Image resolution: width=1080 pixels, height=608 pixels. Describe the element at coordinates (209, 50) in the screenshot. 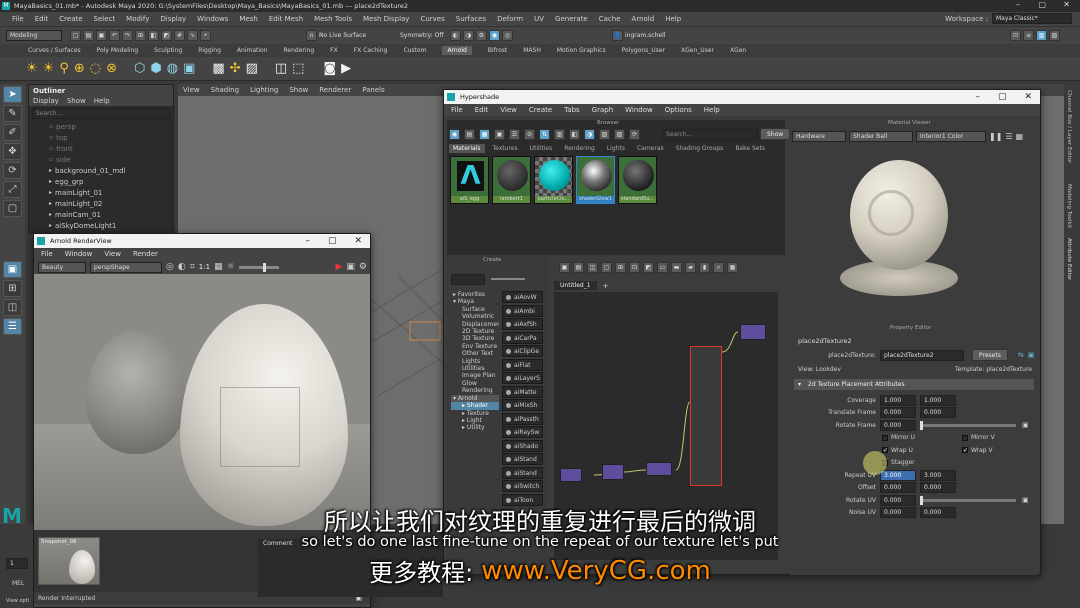

I see `shelf-tab-rigging: Rigging` at that location.